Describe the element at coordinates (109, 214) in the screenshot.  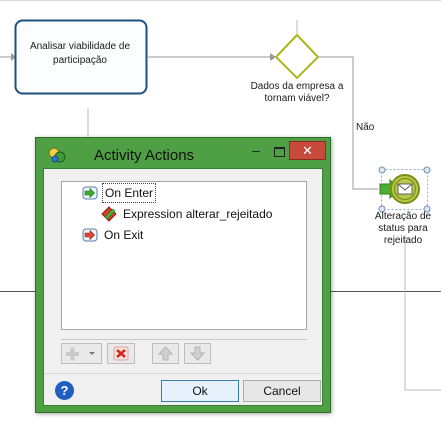
I see `expression-icon` at that location.